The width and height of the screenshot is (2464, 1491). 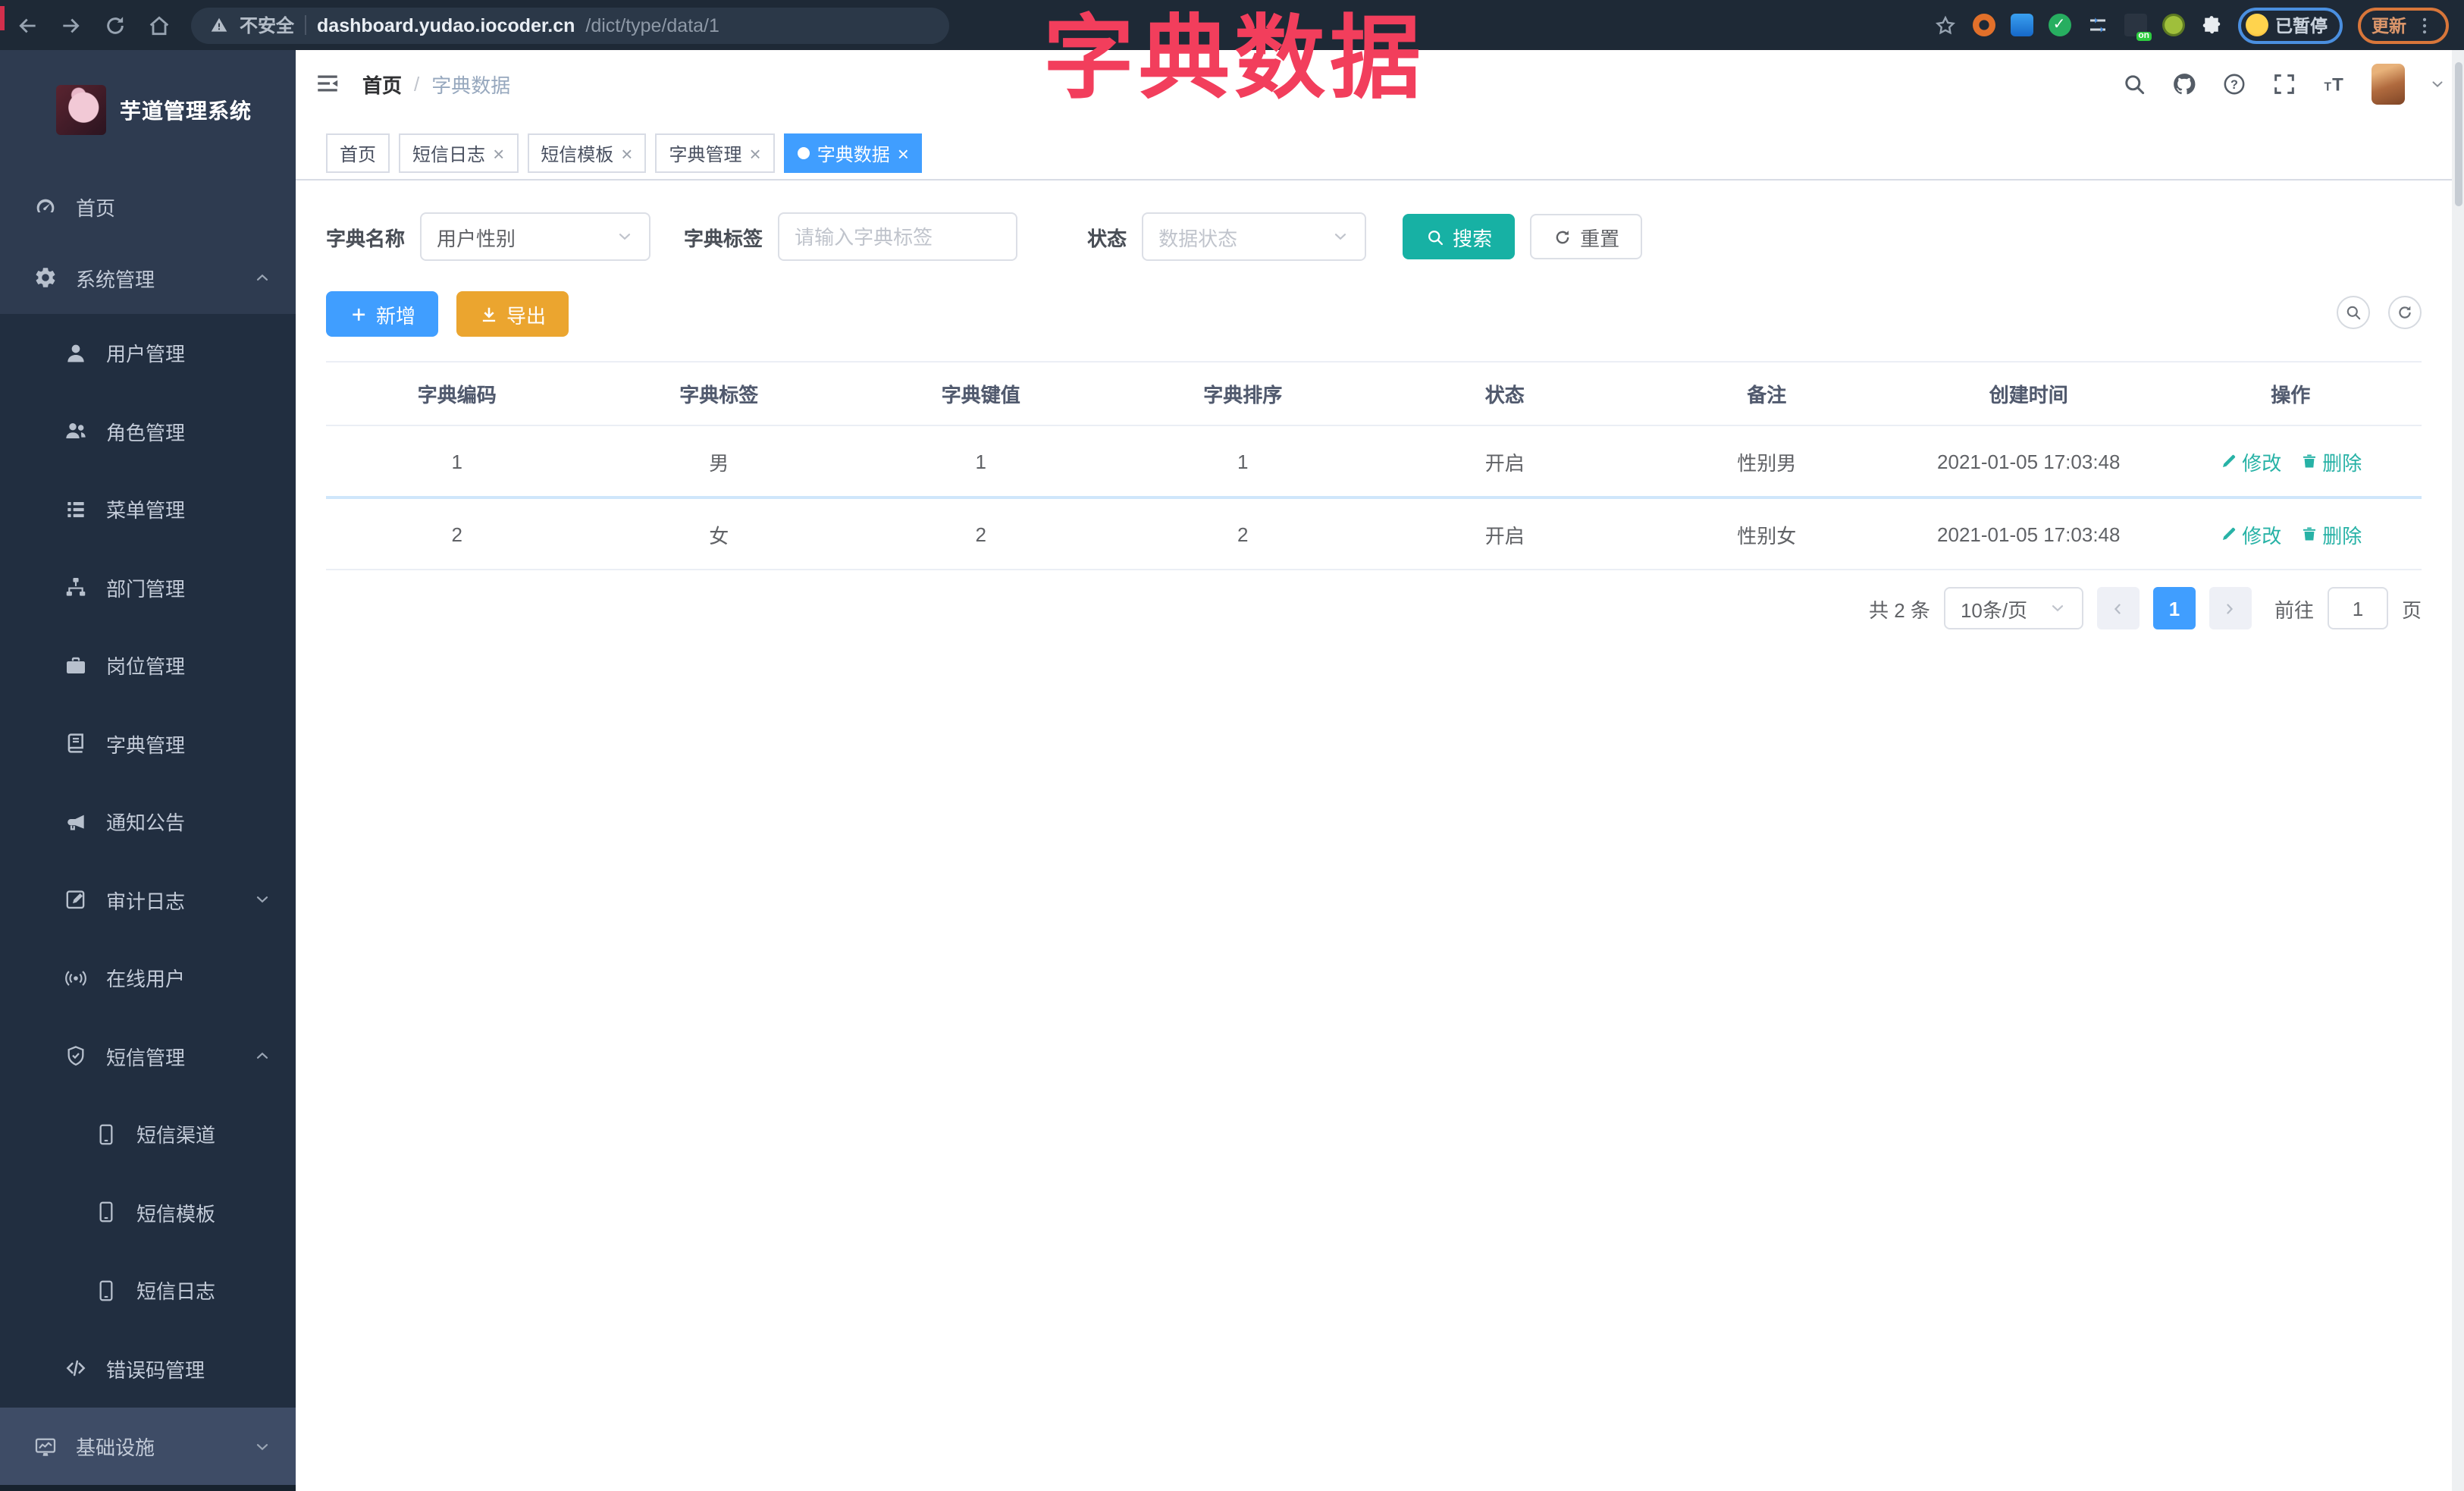 What do you see at coordinates (2424, 25) in the screenshot?
I see `browser-menu-icon` at bounding box center [2424, 25].